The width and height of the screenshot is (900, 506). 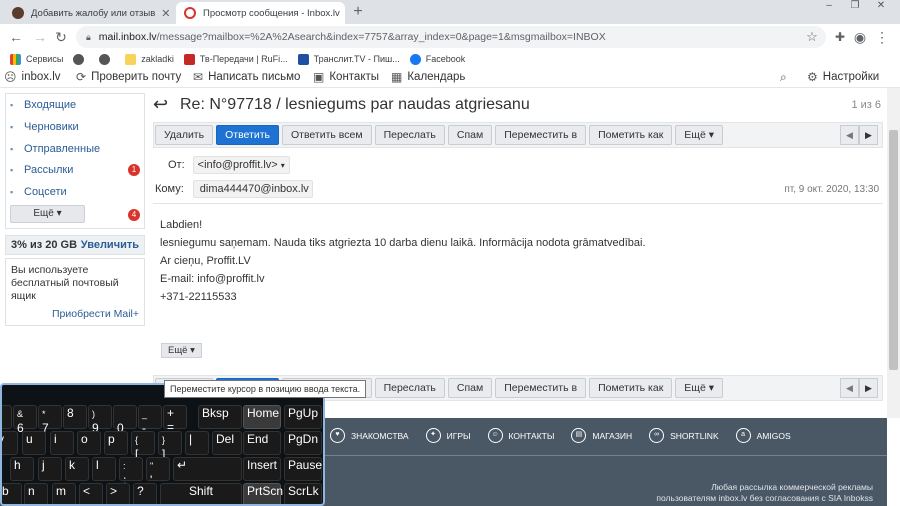 I want to click on new-tab-button: +, so click(x=358, y=12).